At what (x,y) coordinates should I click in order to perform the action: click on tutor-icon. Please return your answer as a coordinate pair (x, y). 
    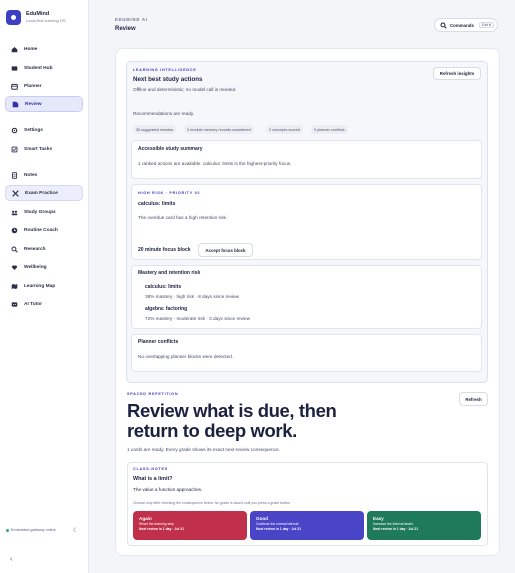
    Looking at the image, I should click on (14, 304).